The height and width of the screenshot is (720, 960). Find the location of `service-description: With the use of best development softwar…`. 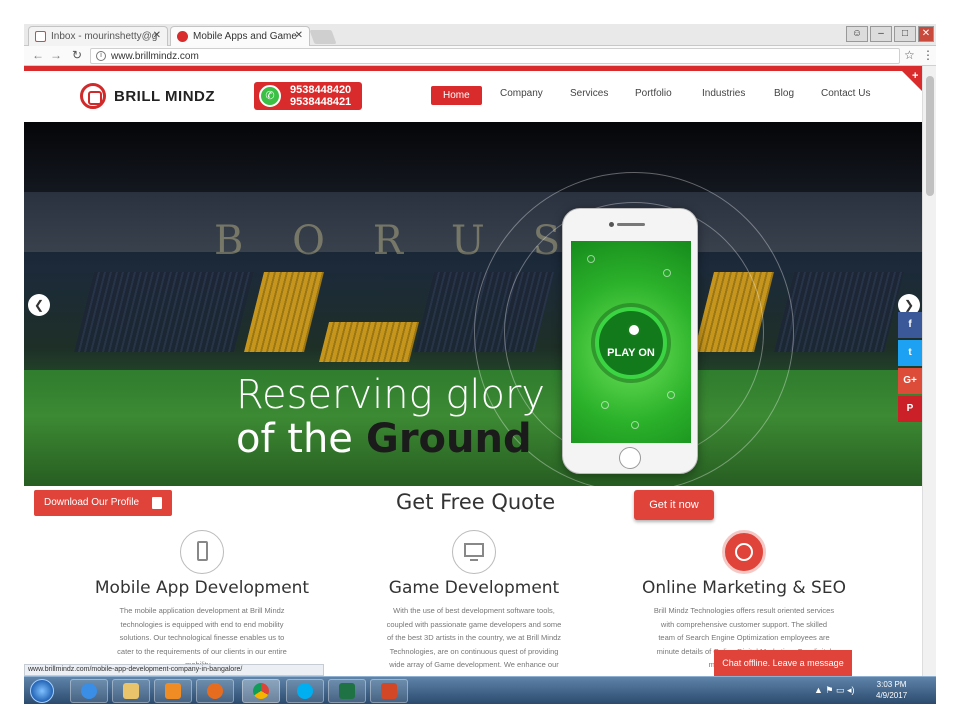

service-description: With the use of best development softwar… is located at coordinates (474, 637).